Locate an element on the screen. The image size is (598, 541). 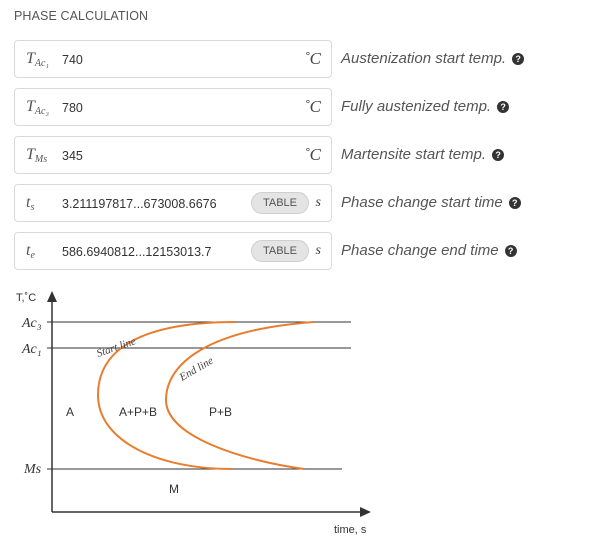
ms-label: Ms is located at coordinates (32, 469).